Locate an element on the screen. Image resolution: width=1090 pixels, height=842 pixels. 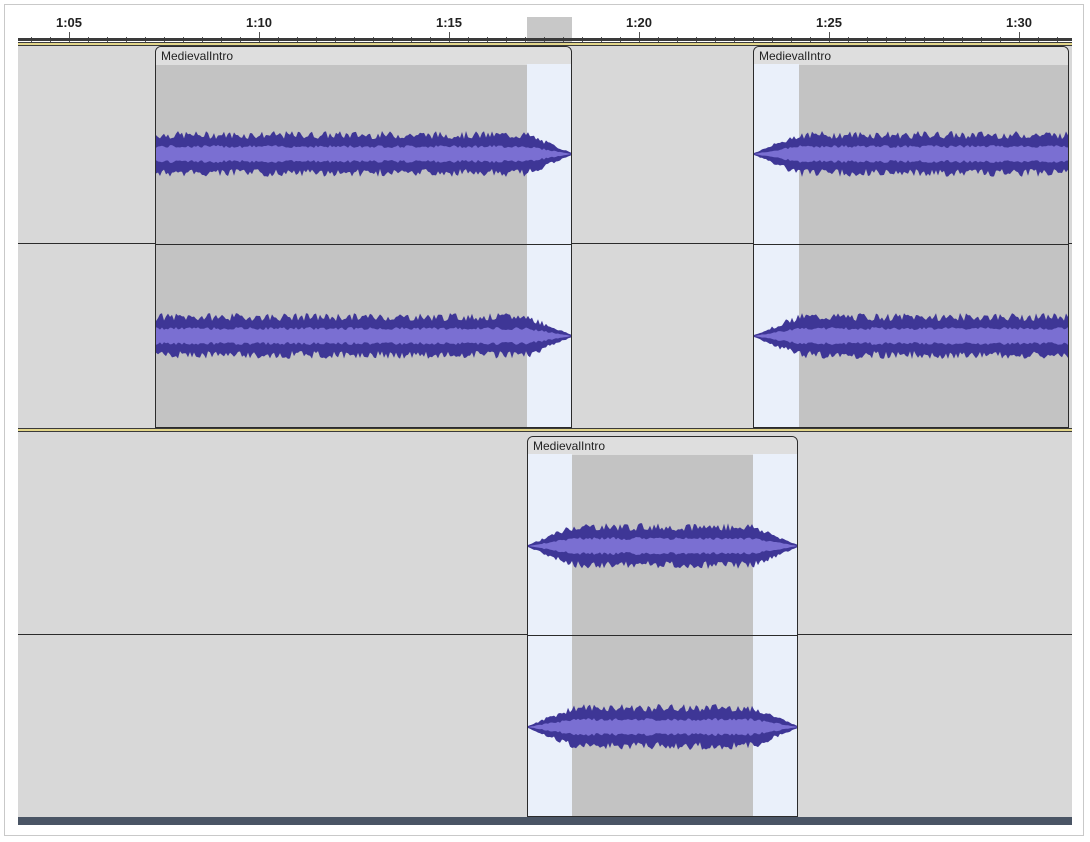
ruler-label-125: 1:25 is located at coordinates (829, 22).